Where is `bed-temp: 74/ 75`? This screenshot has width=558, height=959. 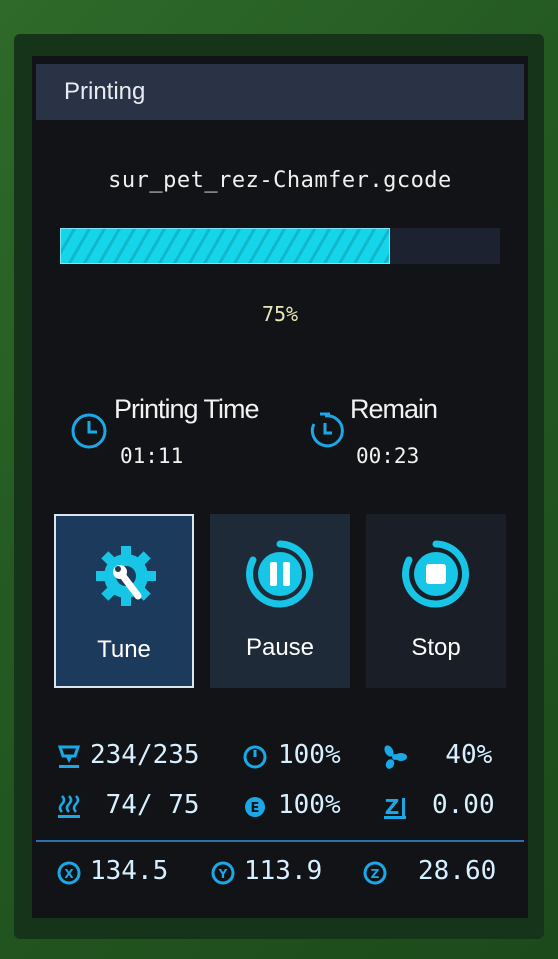
bed-temp: 74/ 75 is located at coordinates (145, 805).